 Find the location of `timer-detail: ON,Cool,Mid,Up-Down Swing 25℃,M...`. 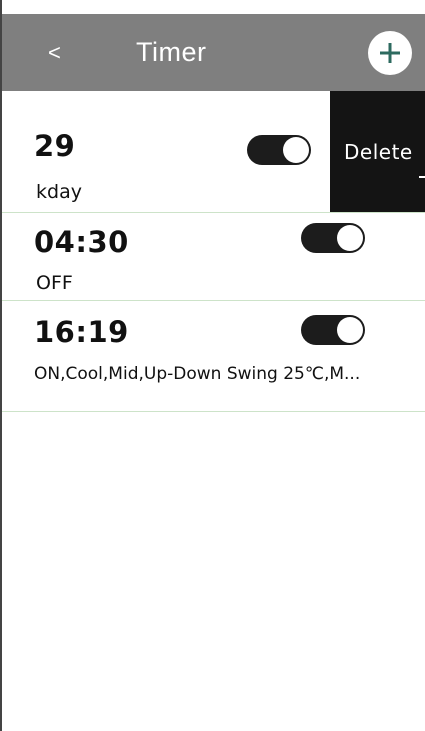

timer-detail: ON,Cool,Mid,Up-Down Swing 25℃,M... is located at coordinates (197, 374).